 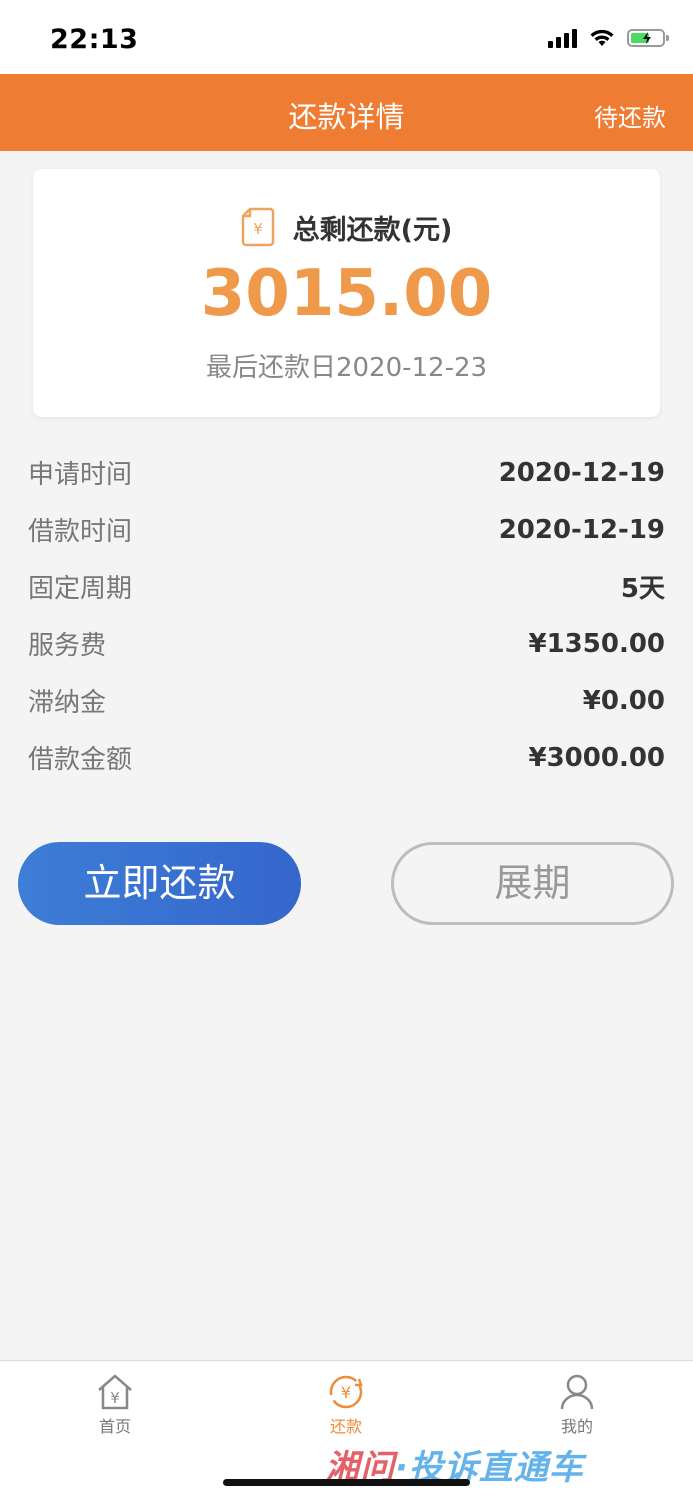 What do you see at coordinates (596, 643) in the screenshot?
I see `detail-value: ¥1350.00` at bounding box center [596, 643].